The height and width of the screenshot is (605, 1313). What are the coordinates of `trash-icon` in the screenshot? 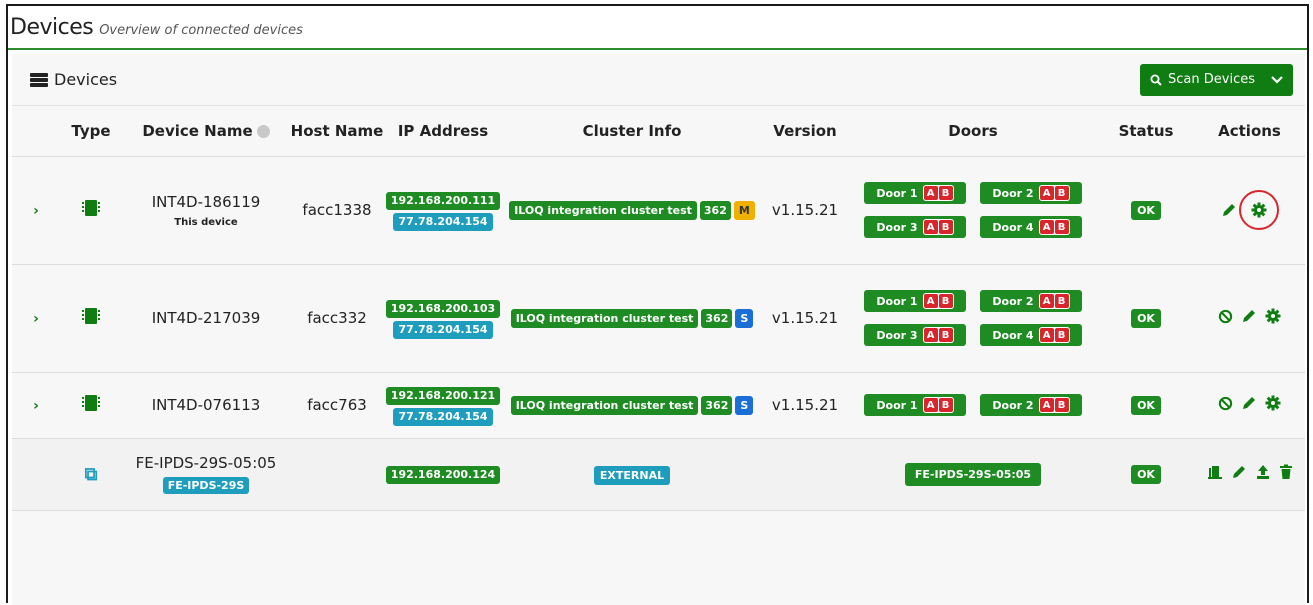 It's located at (1286, 472).